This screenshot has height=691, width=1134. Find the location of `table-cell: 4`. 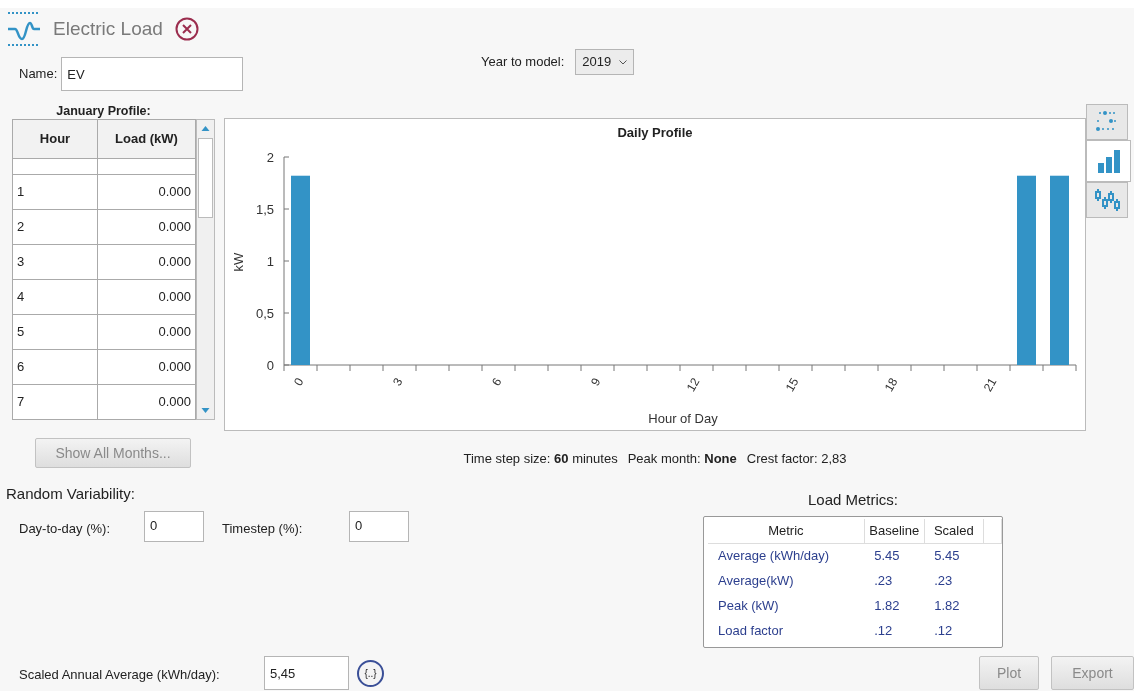

table-cell: 4 is located at coordinates (55, 297).